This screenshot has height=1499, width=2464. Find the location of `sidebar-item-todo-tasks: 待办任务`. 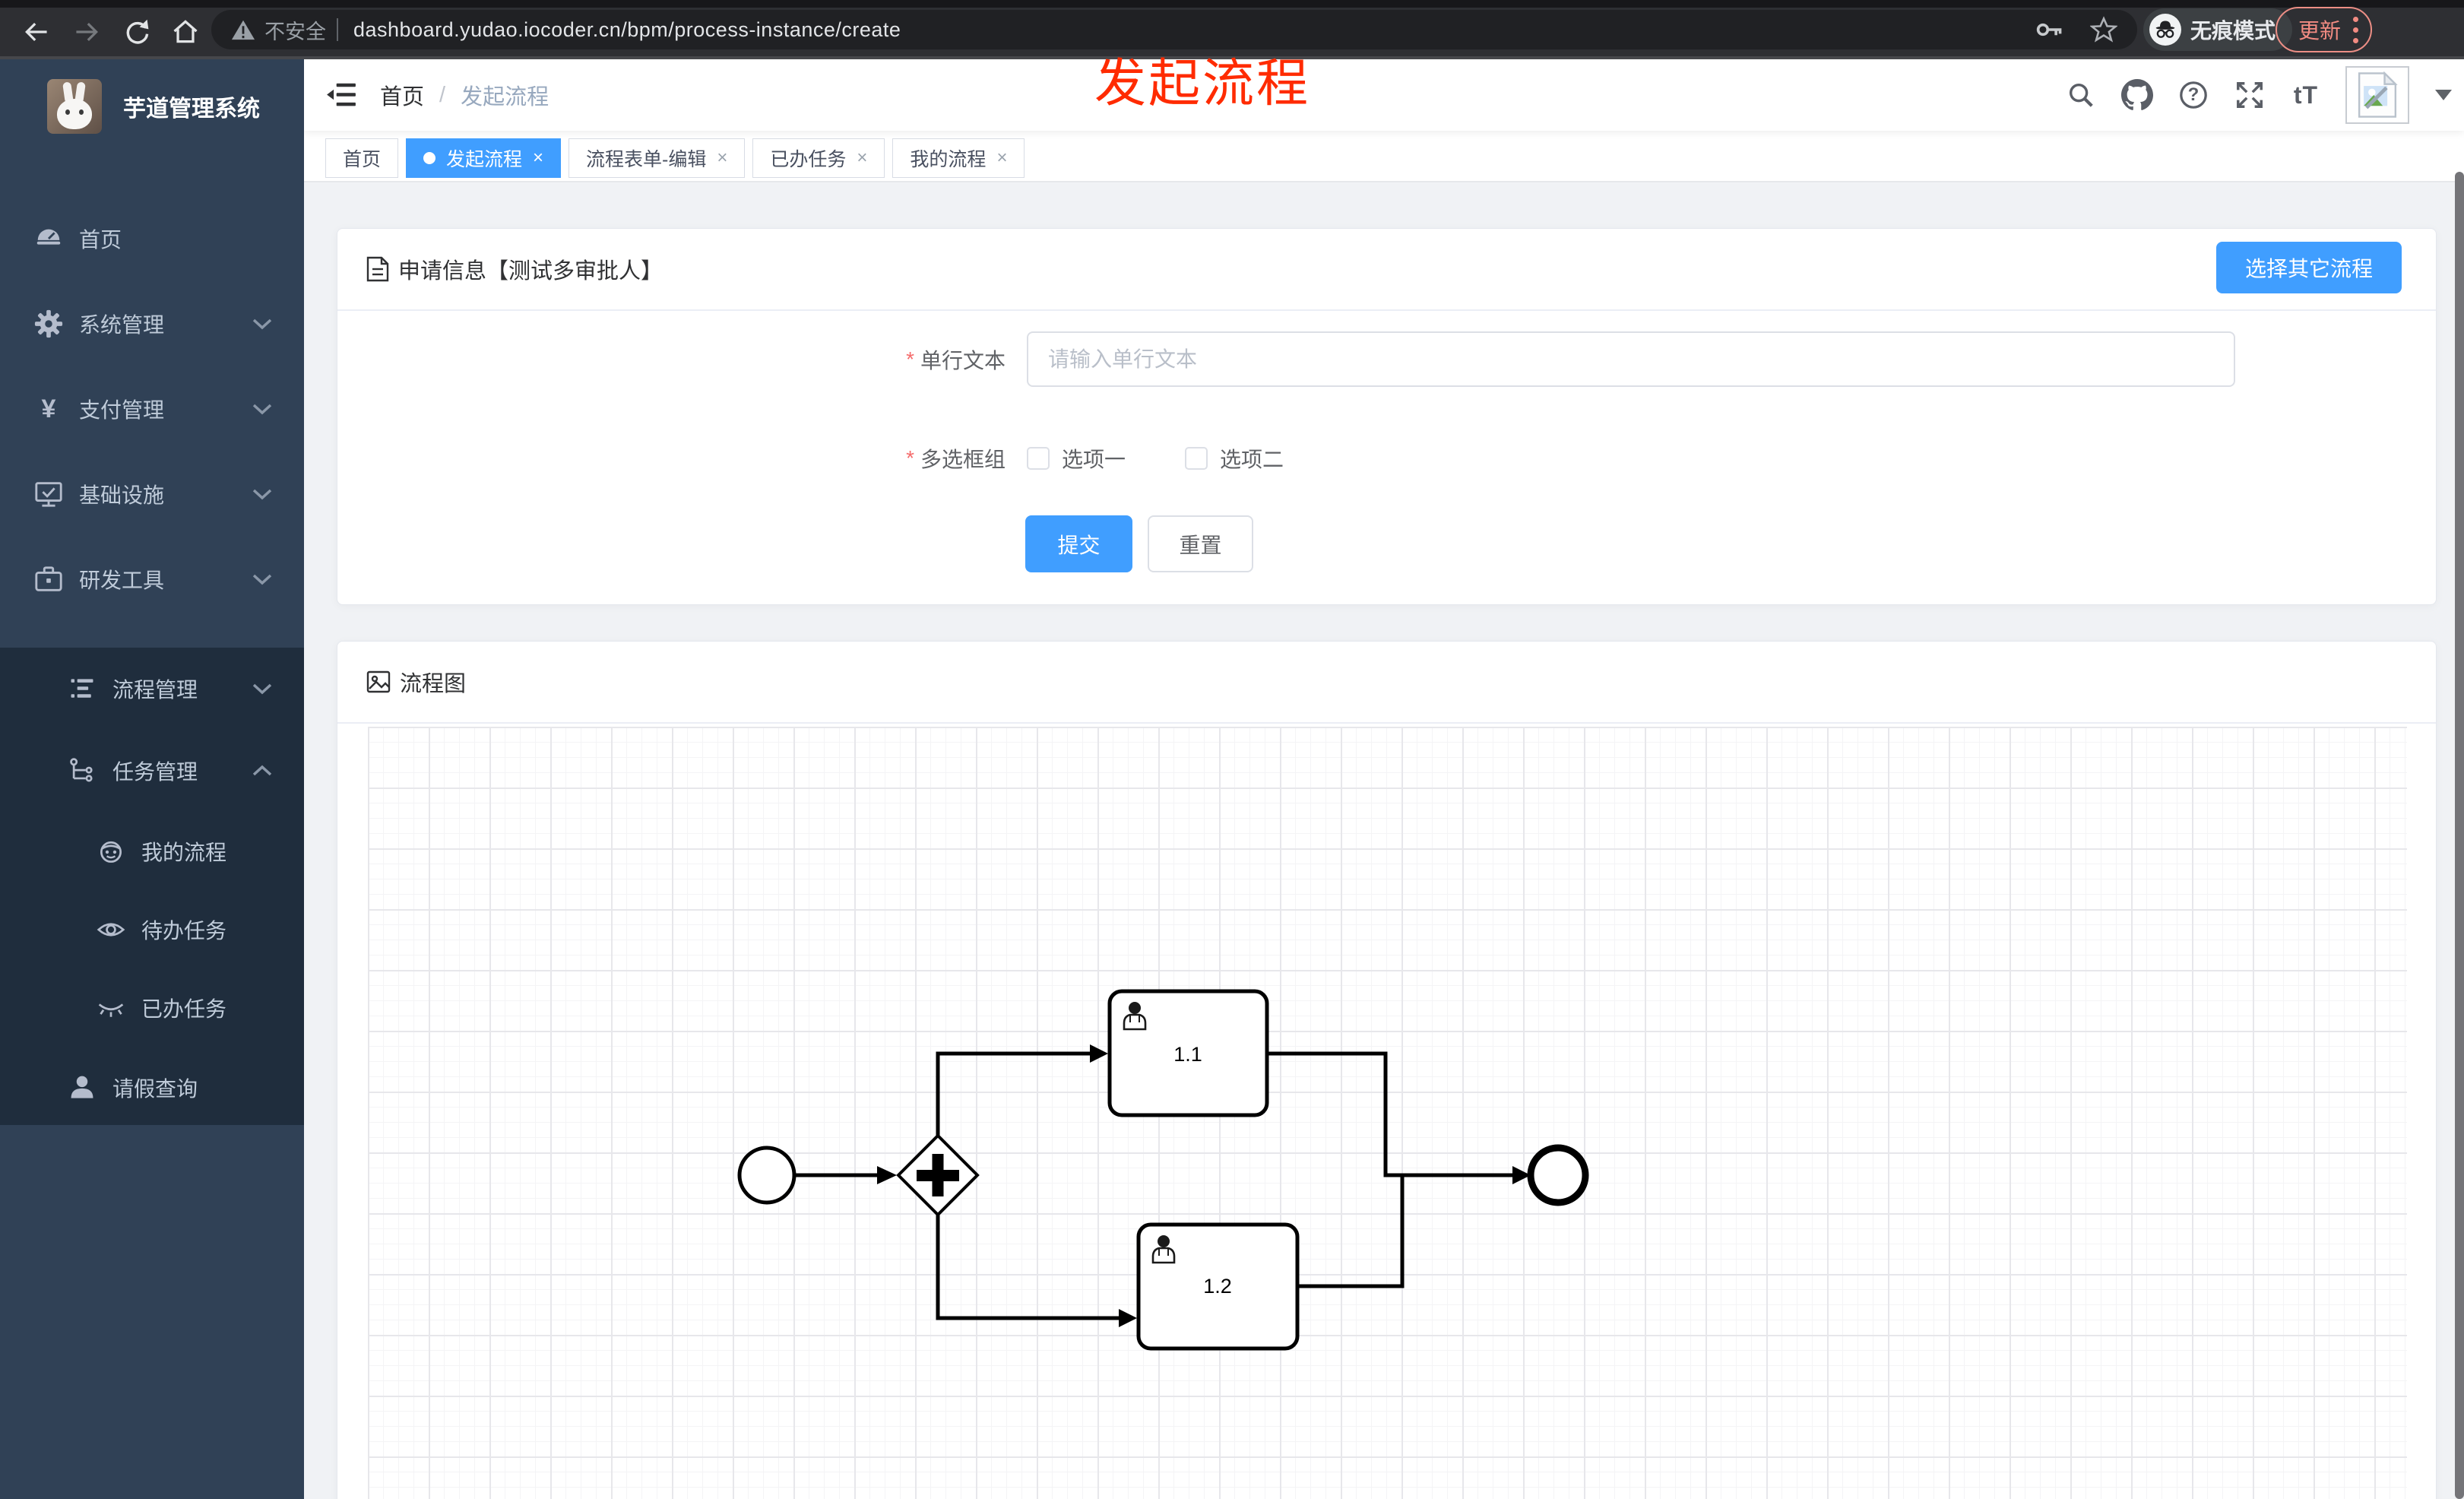

sidebar-item-todo-tasks: 待办任务 is located at coordinates (152, 929).